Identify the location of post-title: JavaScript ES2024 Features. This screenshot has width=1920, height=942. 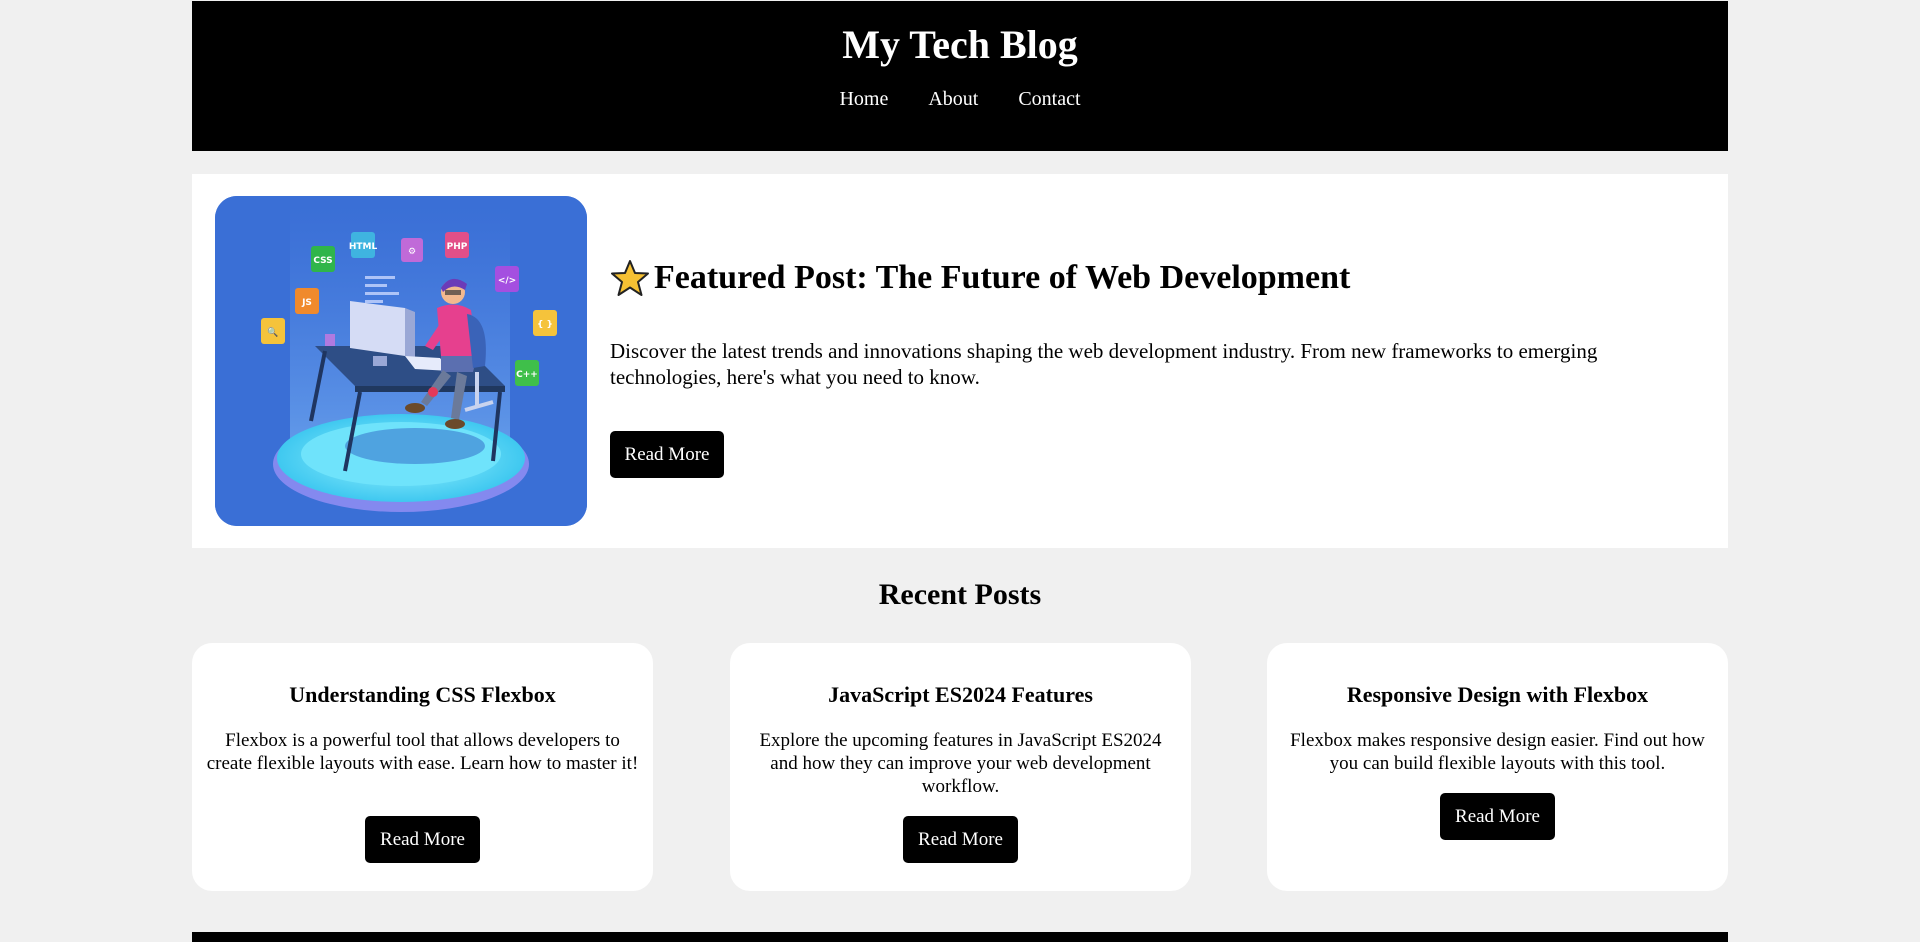
(960, 694).